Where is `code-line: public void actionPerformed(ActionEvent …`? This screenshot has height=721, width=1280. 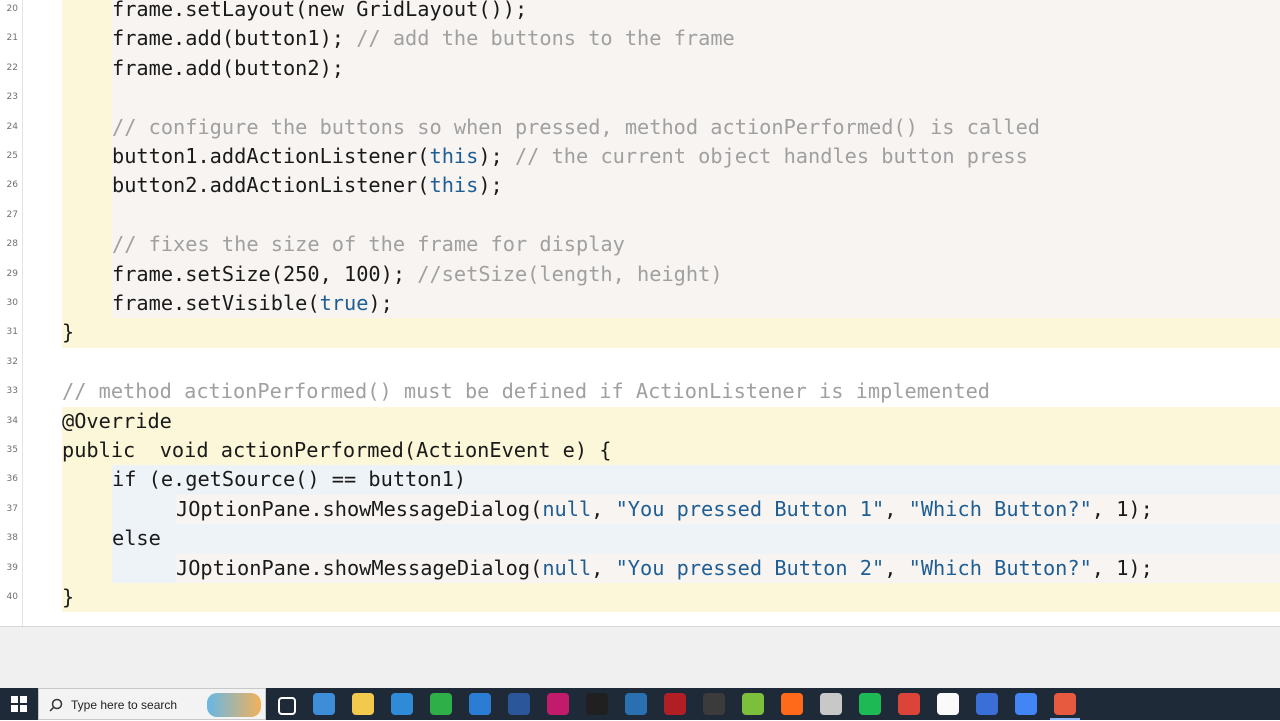
code-line: public void actionPerformed(ActionEvent … is located at coordinates (336, 450).